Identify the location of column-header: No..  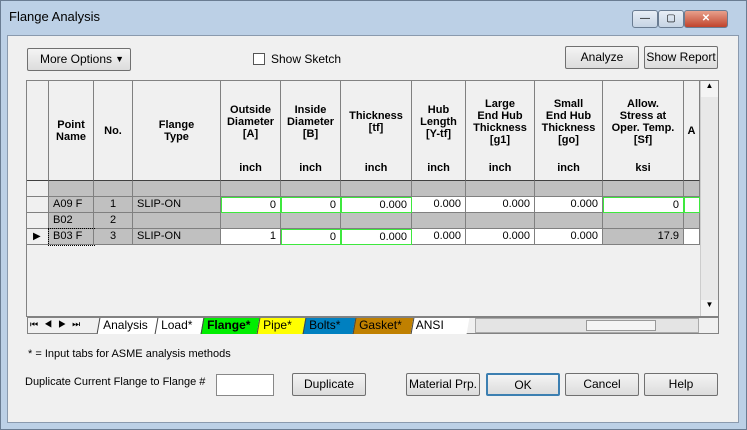
(113, 131).